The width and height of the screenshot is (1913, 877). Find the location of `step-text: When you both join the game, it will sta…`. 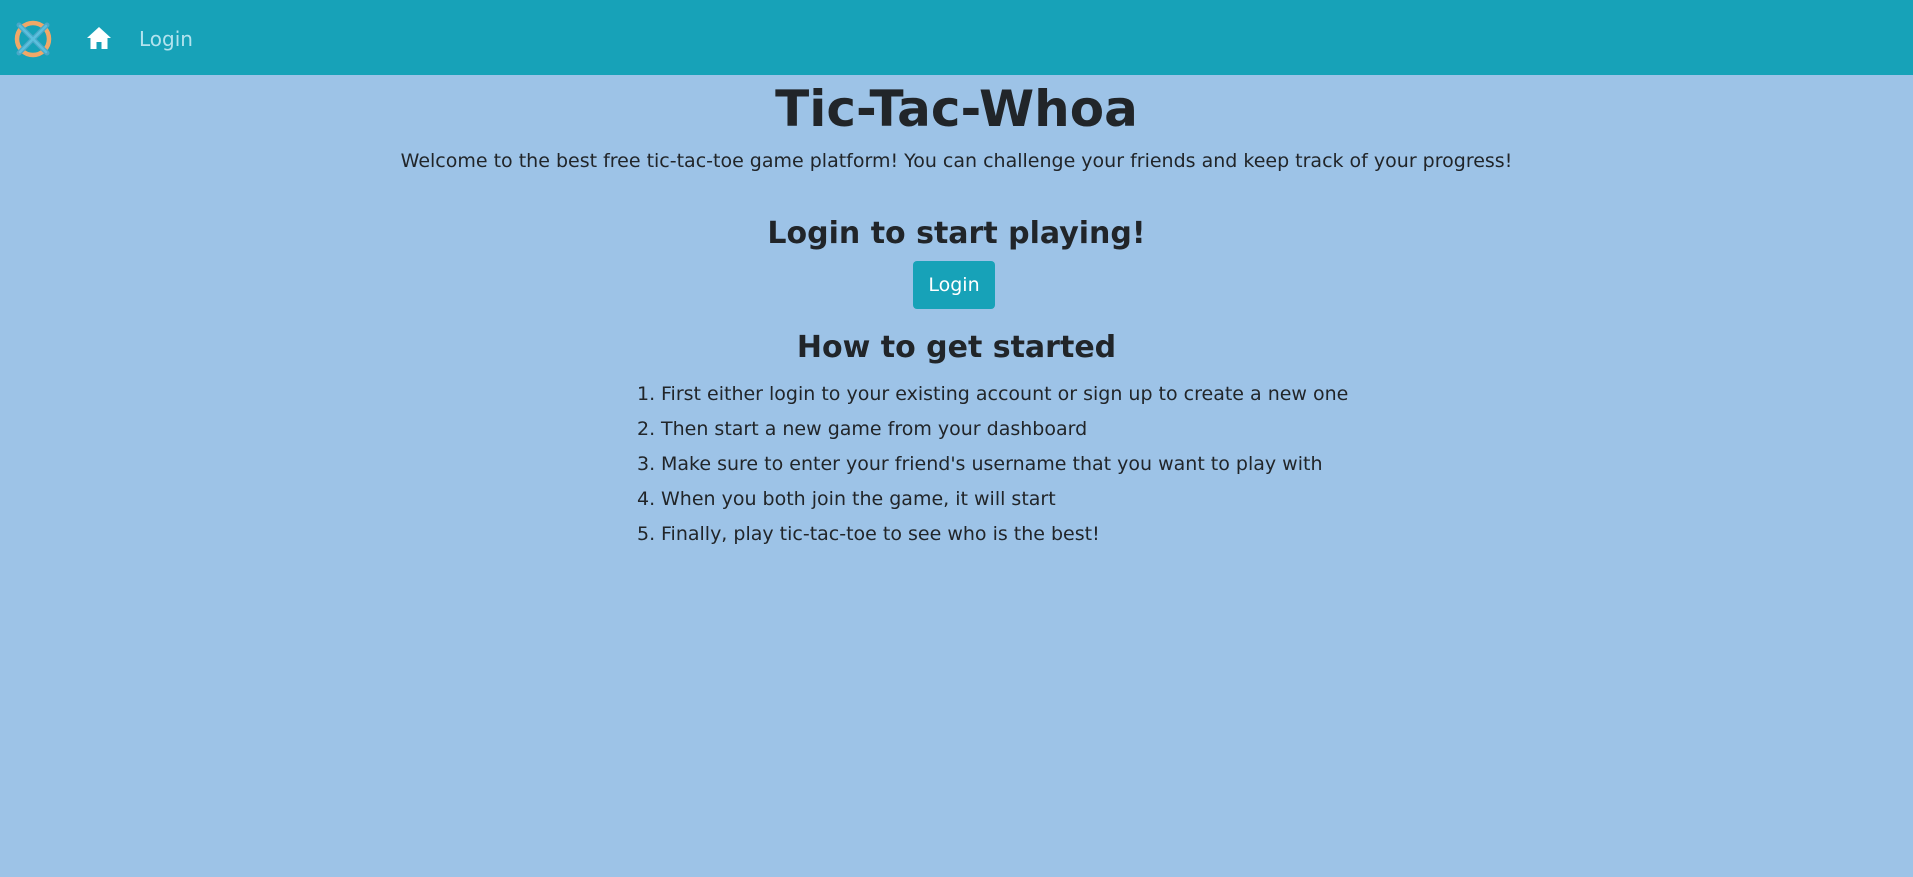

step-text: When you both join the game, it will sta… is located at coordinates (858, 499).